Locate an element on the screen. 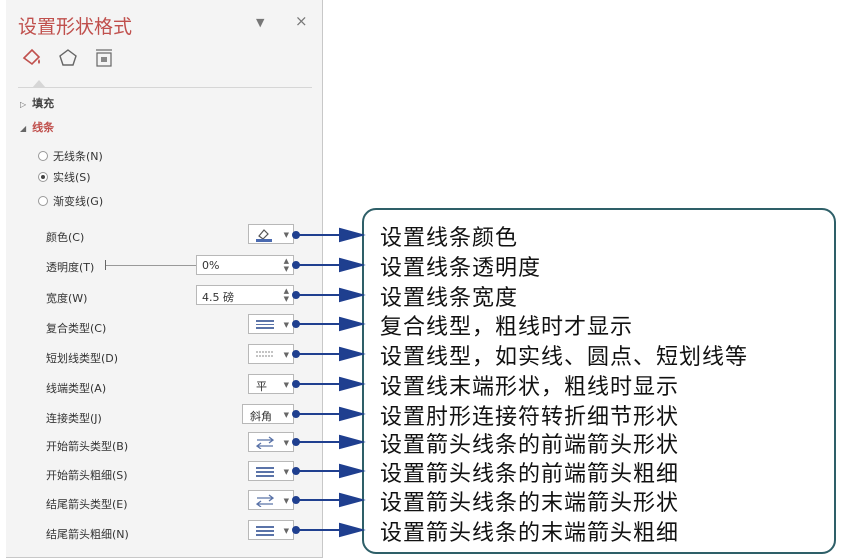 The width and height of the screenshot is (845, 560). annotation-dash: 设置线型，如实线、圆点、短划线等 is located at coordinates (564, 357).